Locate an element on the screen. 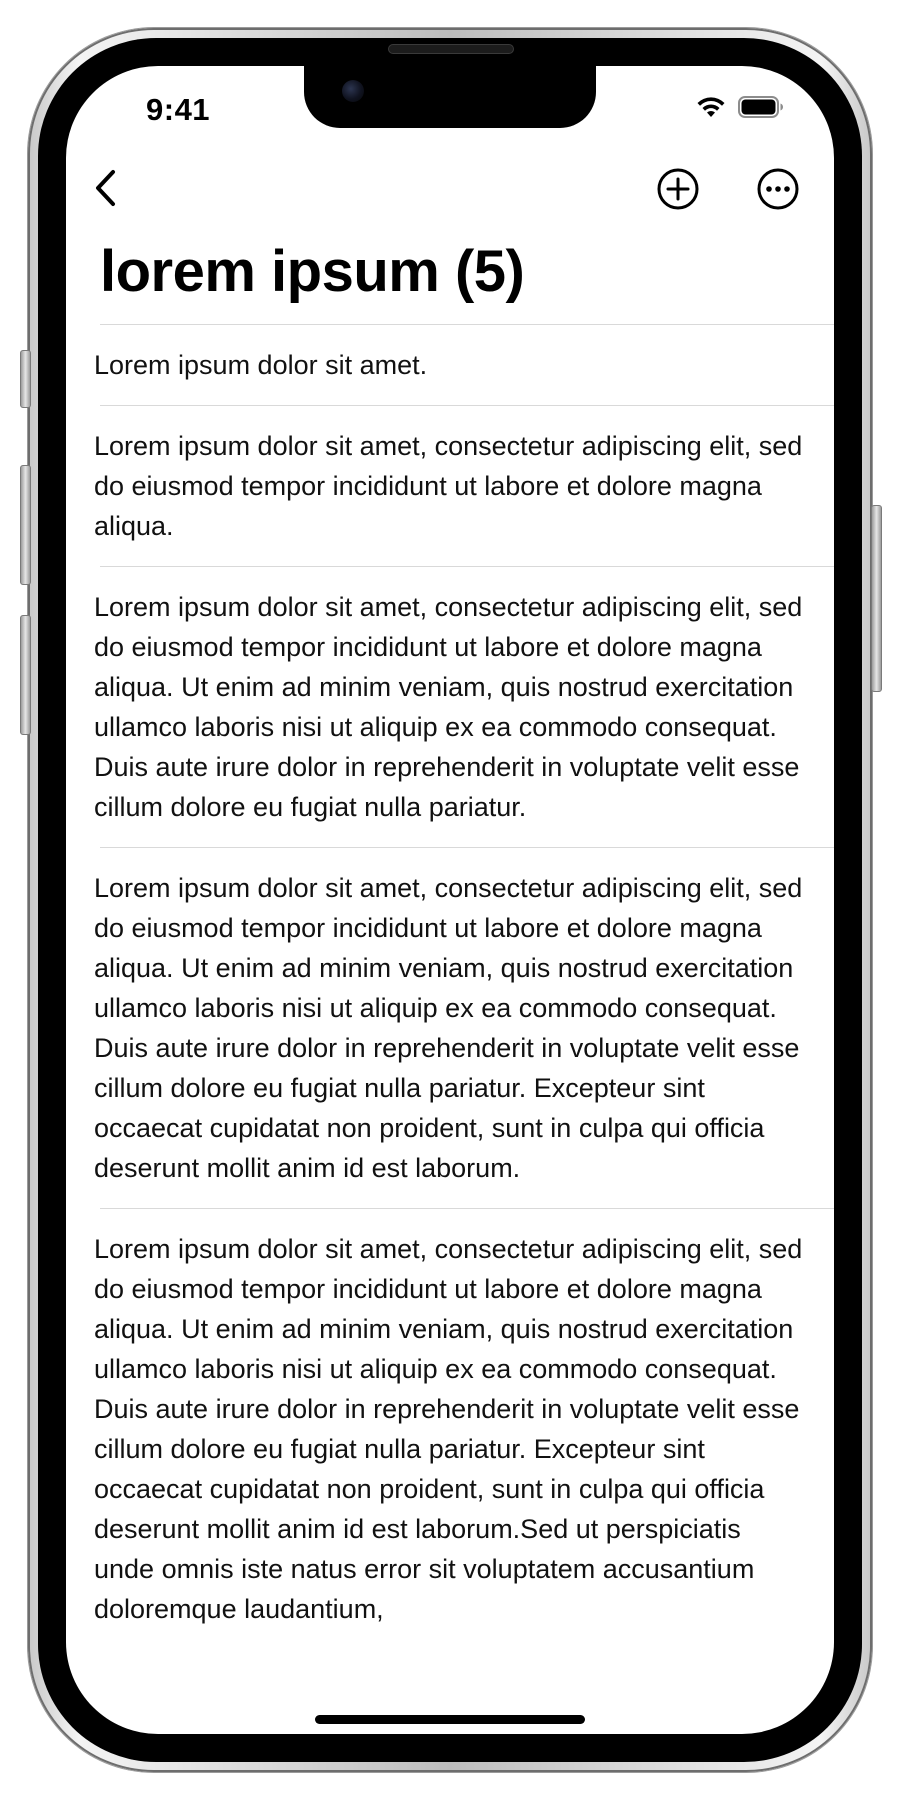  list-item: Lorem ipsum dolor sit amet. is located at coordinates (464, 364).